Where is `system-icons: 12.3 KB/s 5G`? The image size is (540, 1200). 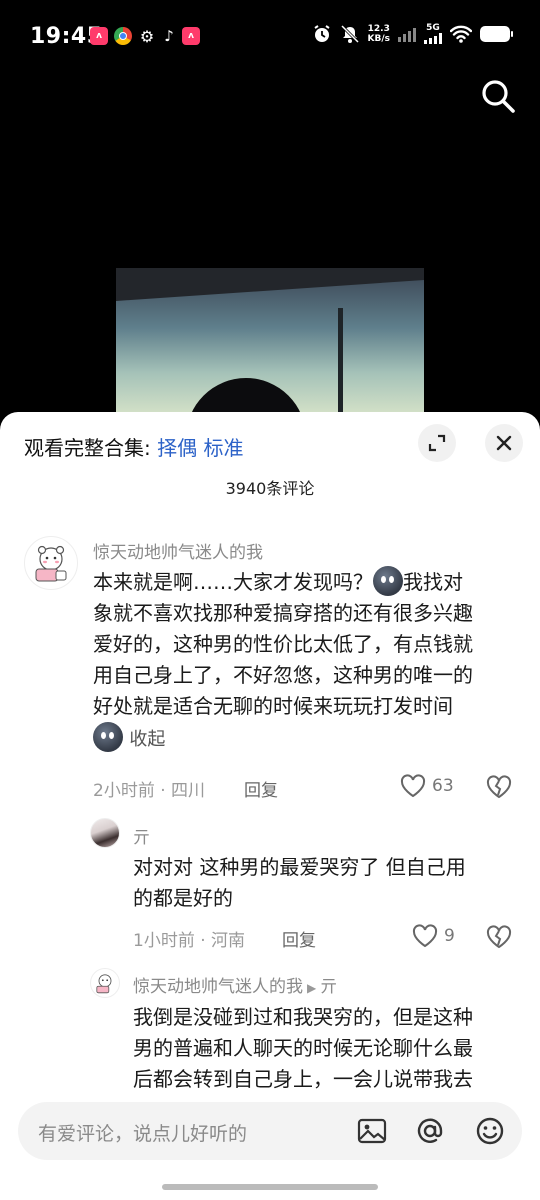
system-icons: 12.3 KB/s 5G is located at coordinates (412, 34).